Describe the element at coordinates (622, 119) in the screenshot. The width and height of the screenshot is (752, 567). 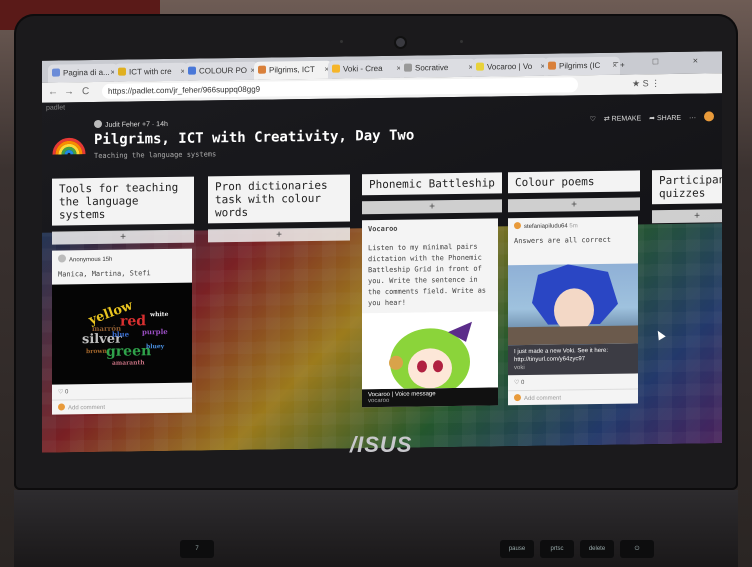
I see `remake-button: ⇄ REMAKE` at that location.